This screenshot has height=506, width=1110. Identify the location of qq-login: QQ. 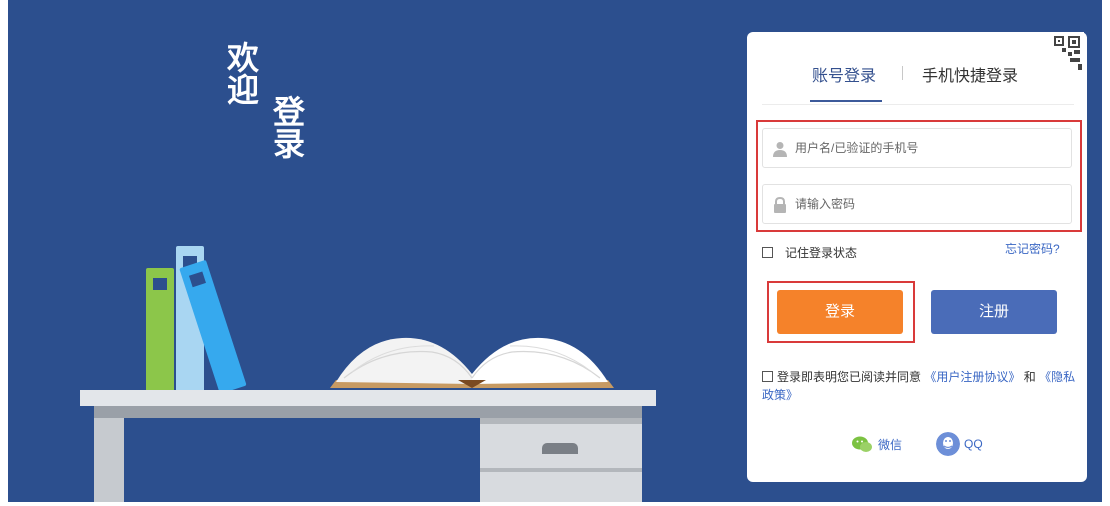
(959, 444).